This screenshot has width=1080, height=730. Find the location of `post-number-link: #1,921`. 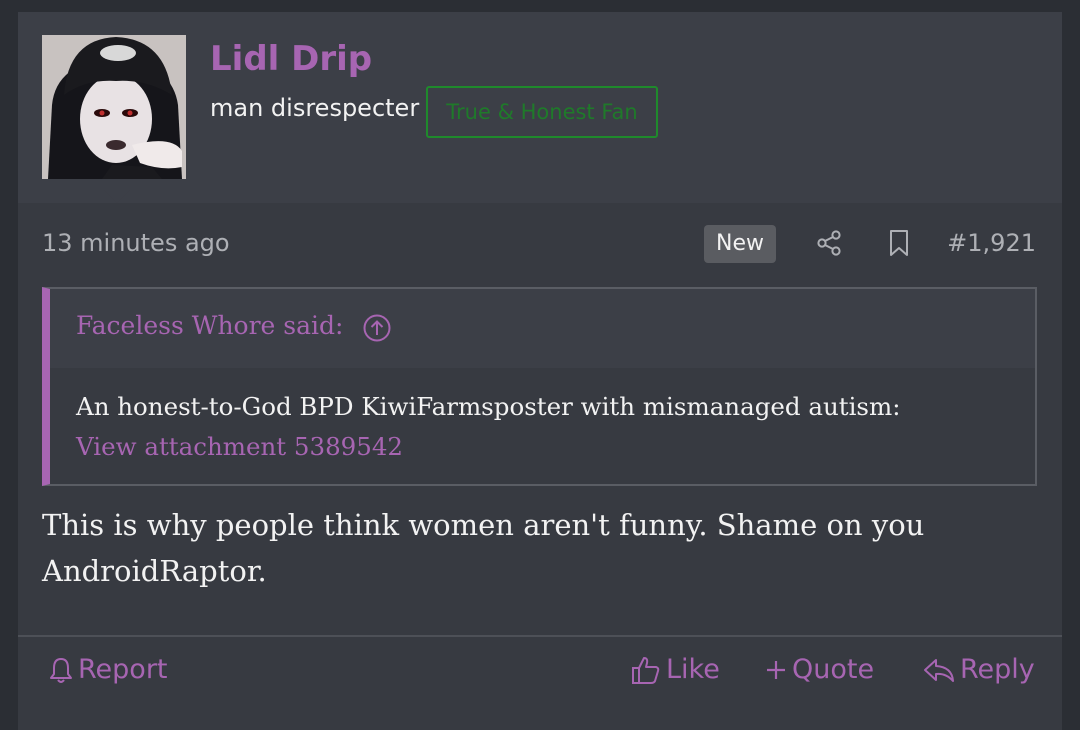

post-number-link: #1,921 is located at coordinates (991, 243).